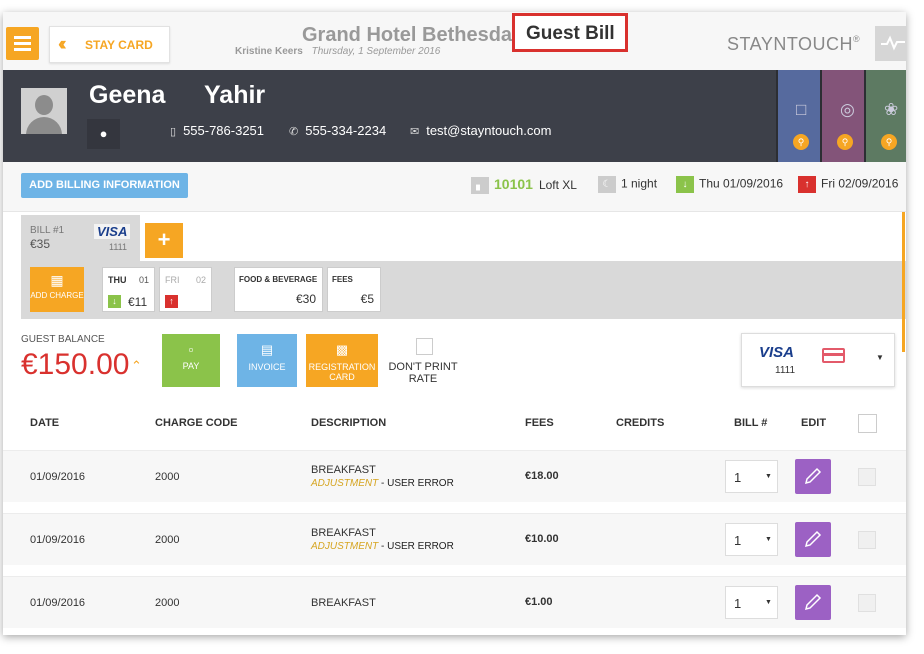 Image resolution: width=924 pixels, height=654 pixels. What do you see at coordinates (191, 360) in the screenshot?
I see `pay-button: ▫ PAY` at bounding box center [191, 360].